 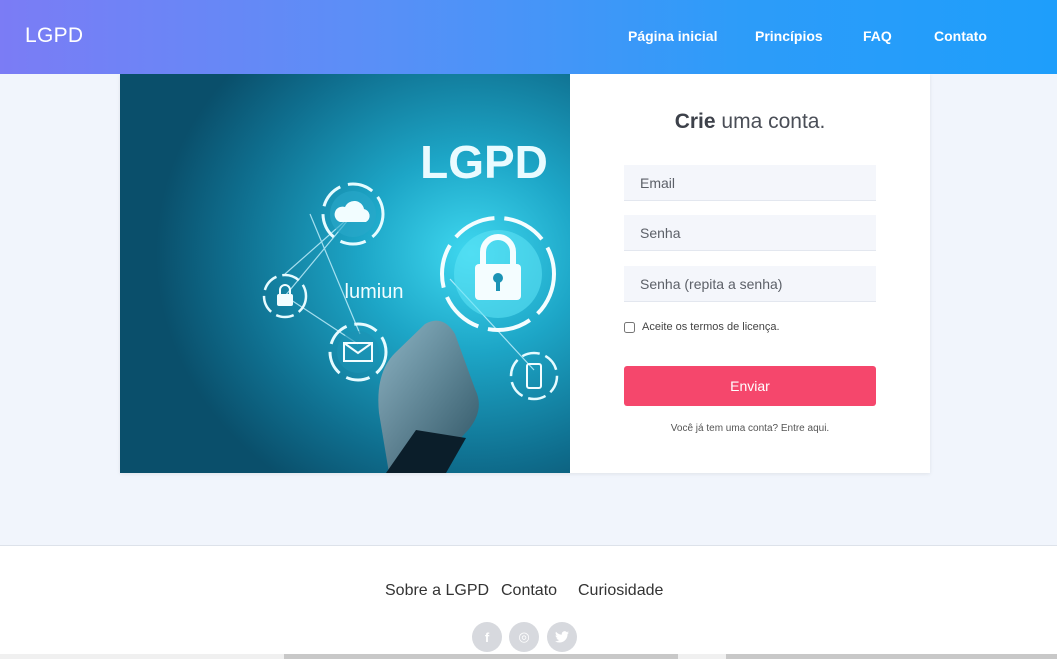 What do you see at coordinates (750, 386) in the screenshot?
I see `submit-button: Enviar` at bounding box center [750, 386].